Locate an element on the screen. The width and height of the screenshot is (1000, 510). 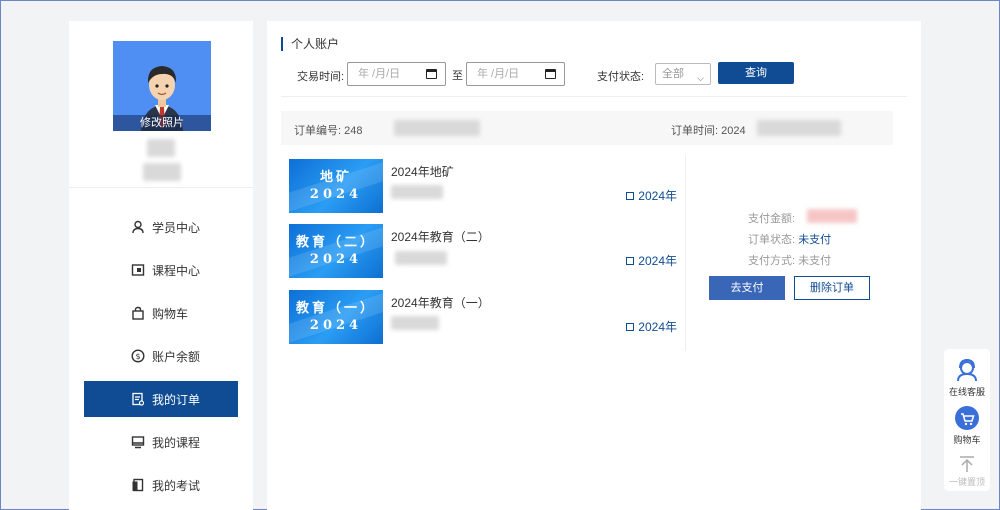
sidebar-item-cart: 购物车 is located at coordinates (161, 313).